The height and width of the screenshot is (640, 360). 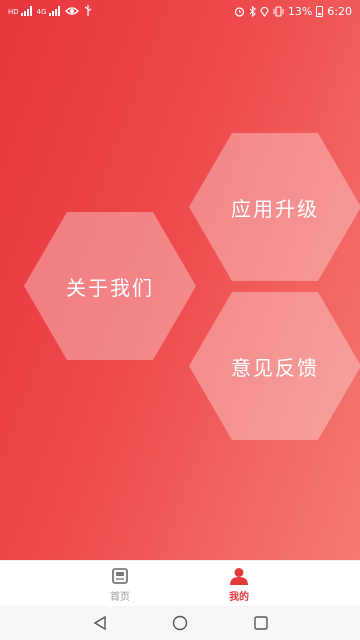 I want to click on bottom-tab-bar: 首页 我的, so click(x=180, y=583).